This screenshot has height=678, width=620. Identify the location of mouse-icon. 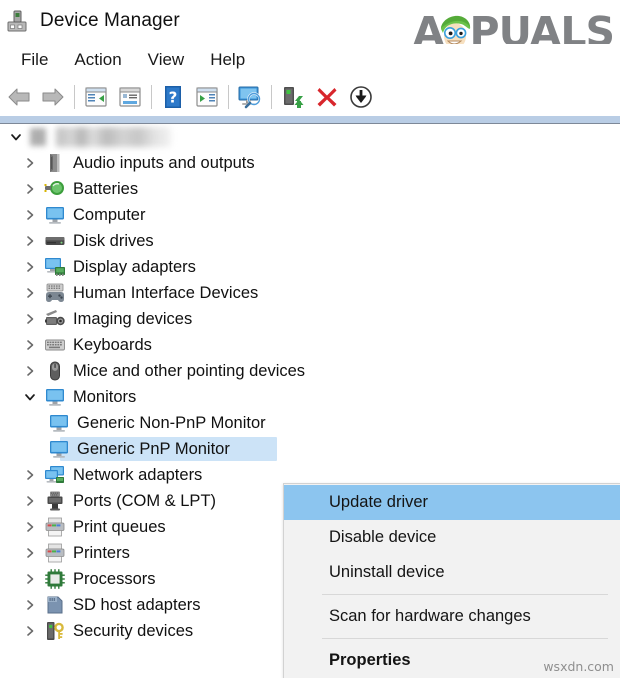
(55, 371).